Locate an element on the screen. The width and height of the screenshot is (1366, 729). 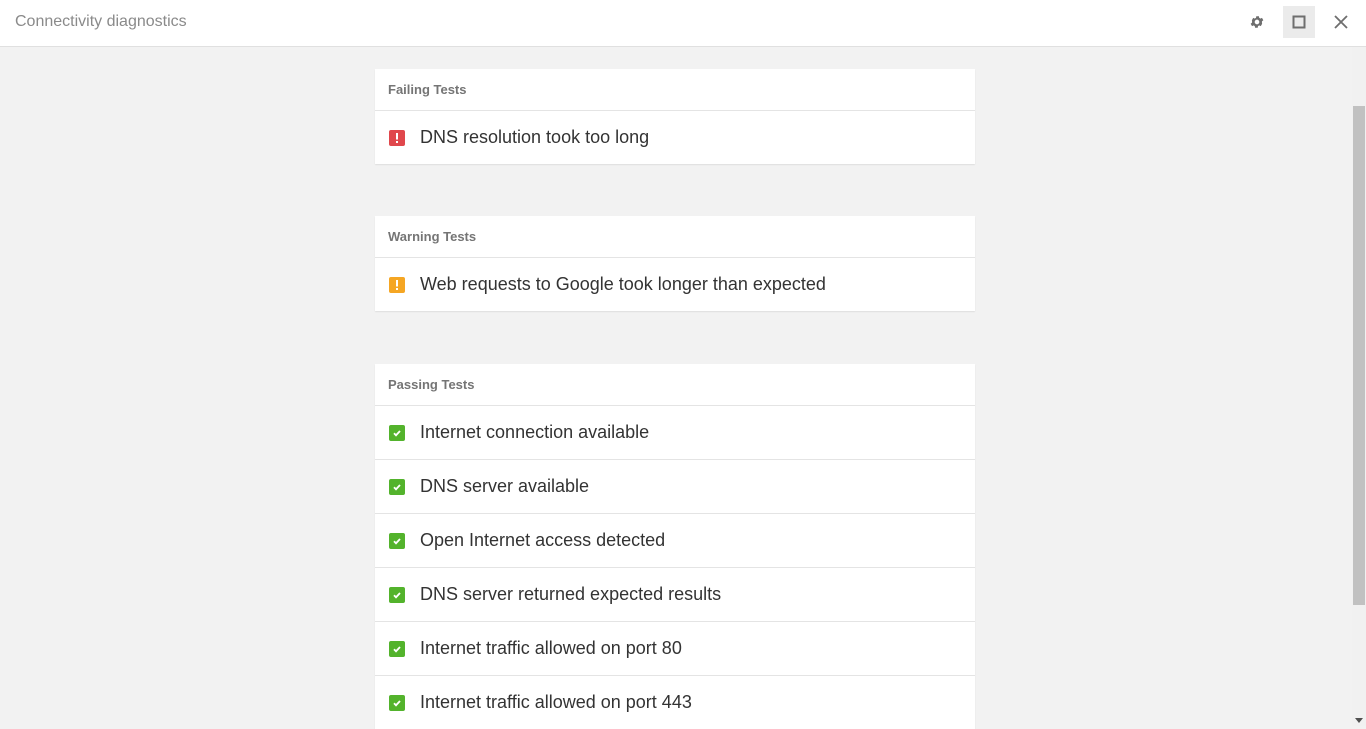
maximize-button is located at coordinates (1299, 22).